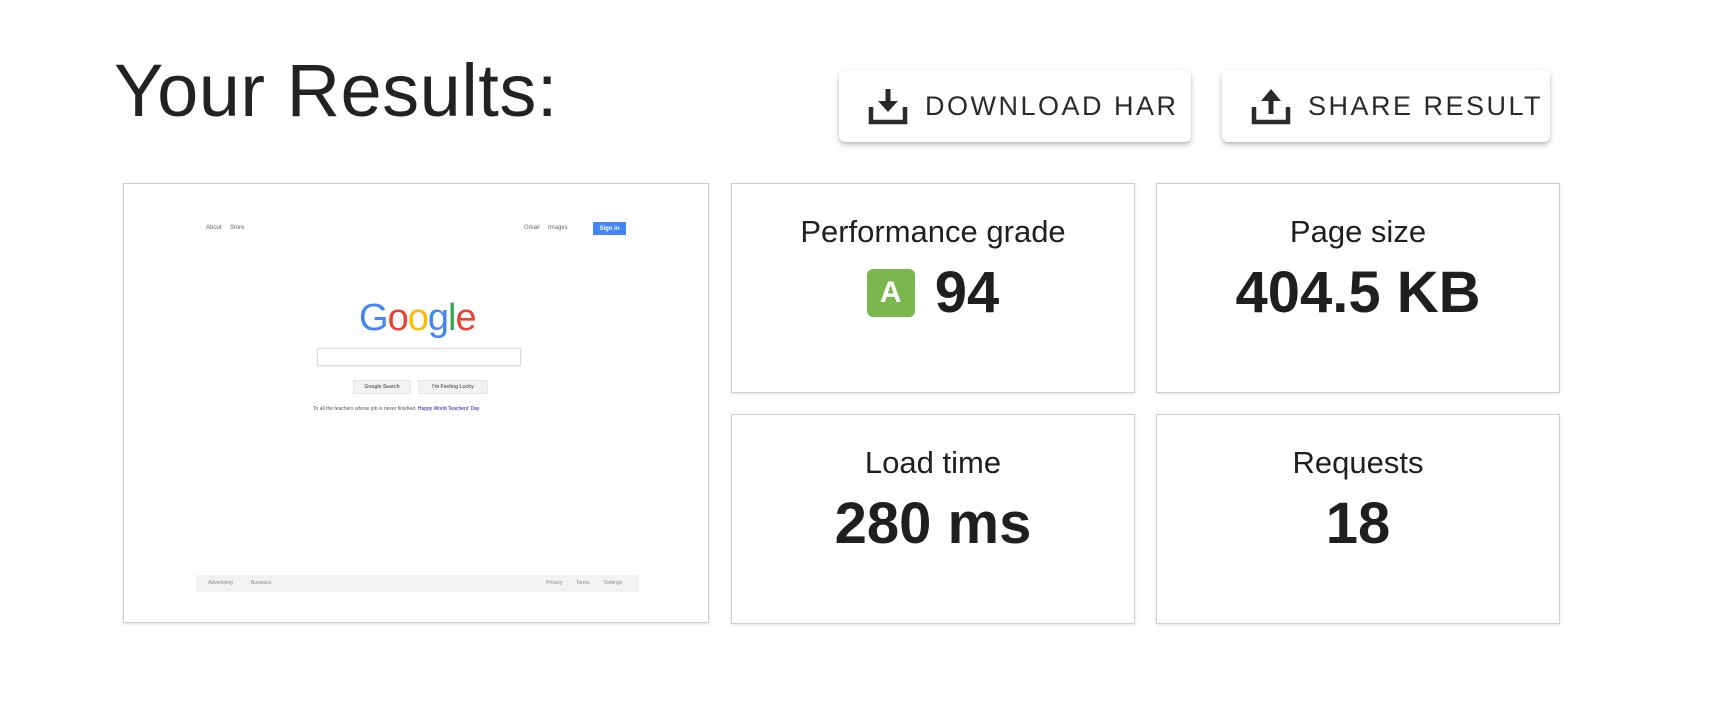  I want to click on mock-google-logo: Google, so click(418, 318).